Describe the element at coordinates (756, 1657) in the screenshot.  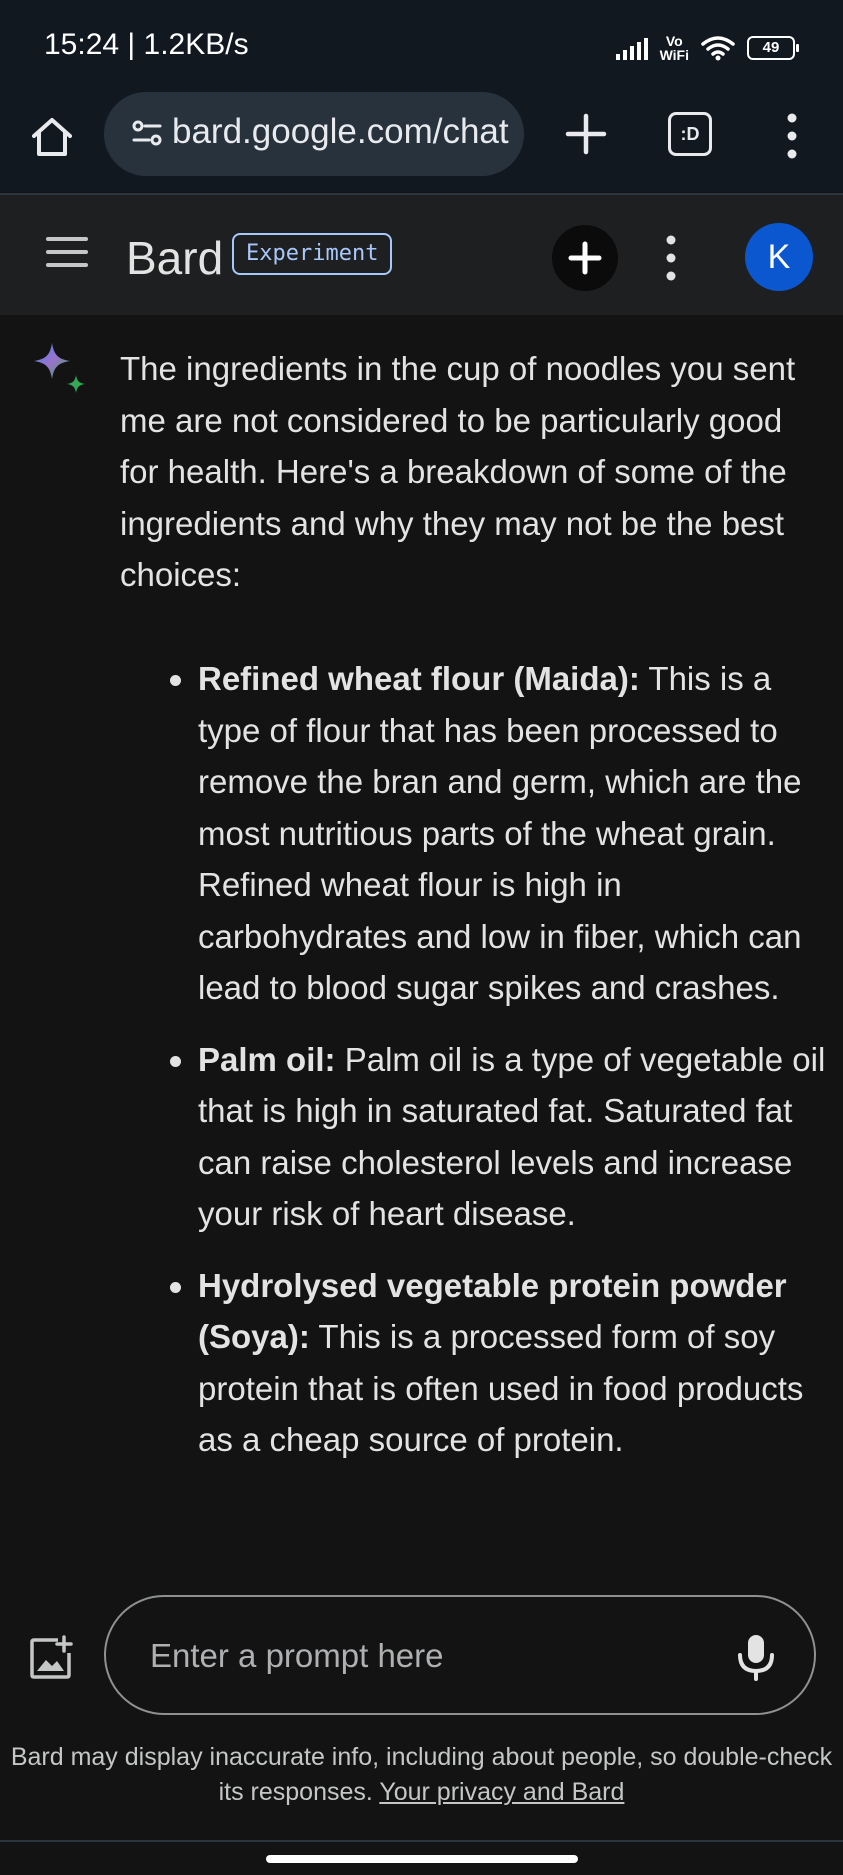
I see `microphone-button` at that location.